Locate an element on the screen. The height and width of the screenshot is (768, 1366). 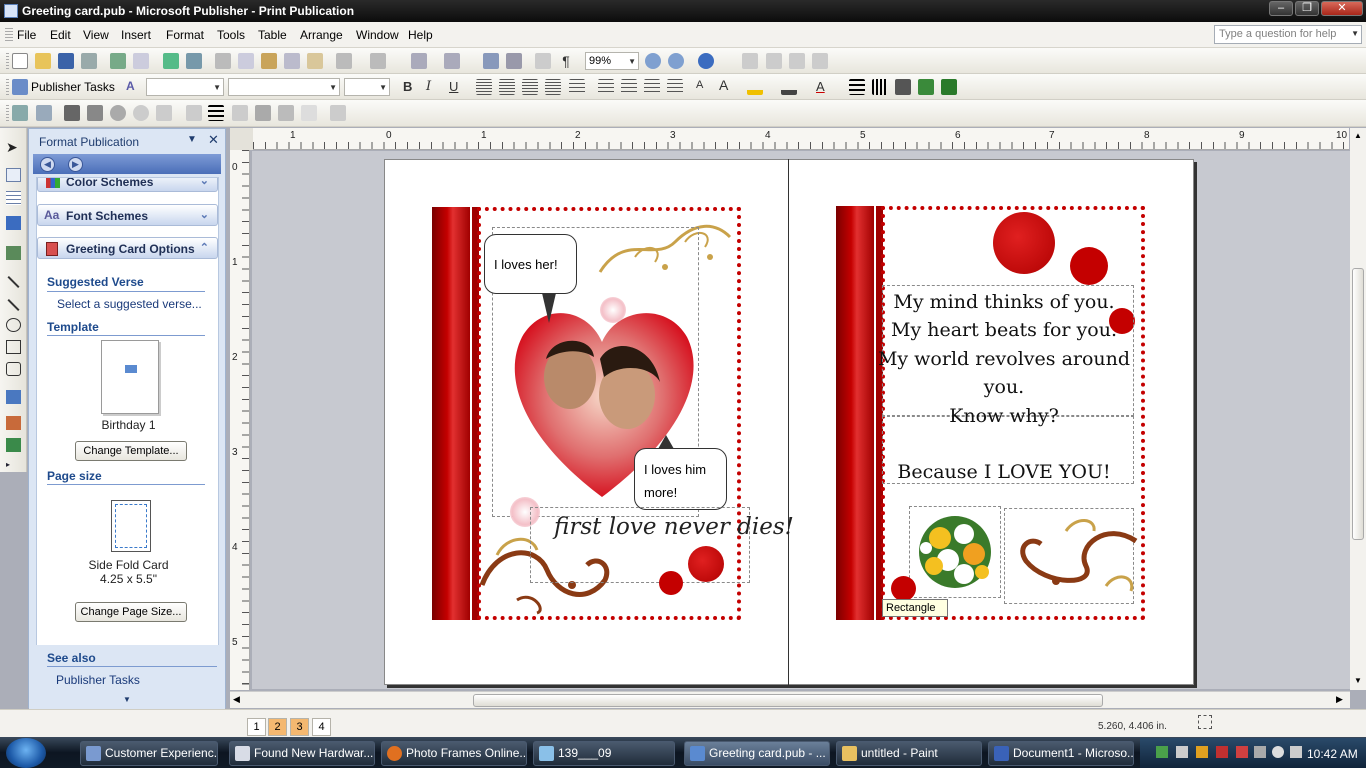
speech-bubble-her: I loves her! is located at coordinates (530, 264).